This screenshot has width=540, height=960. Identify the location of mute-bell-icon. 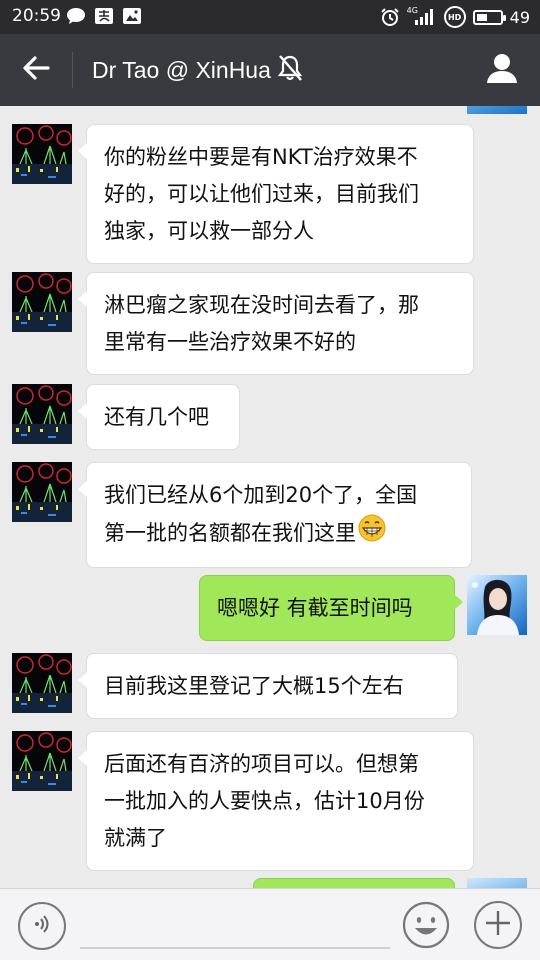
(290, 70).